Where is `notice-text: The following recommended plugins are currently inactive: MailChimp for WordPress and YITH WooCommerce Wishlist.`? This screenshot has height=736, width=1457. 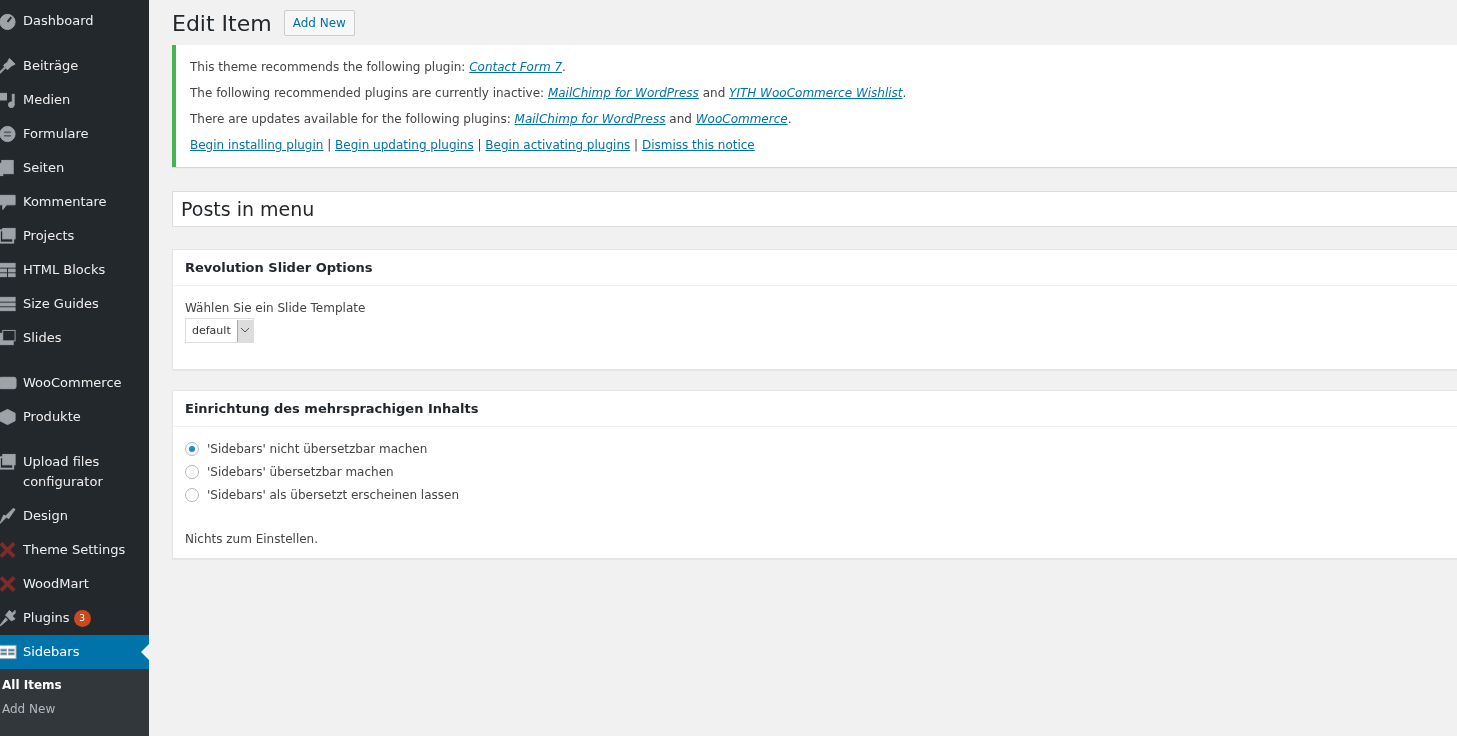
notice-text: The following recommended plugins are currently inactive: MailChimp for WordPress and YITH WooCommerce Wishlist. is located at coordinates (549, 93).